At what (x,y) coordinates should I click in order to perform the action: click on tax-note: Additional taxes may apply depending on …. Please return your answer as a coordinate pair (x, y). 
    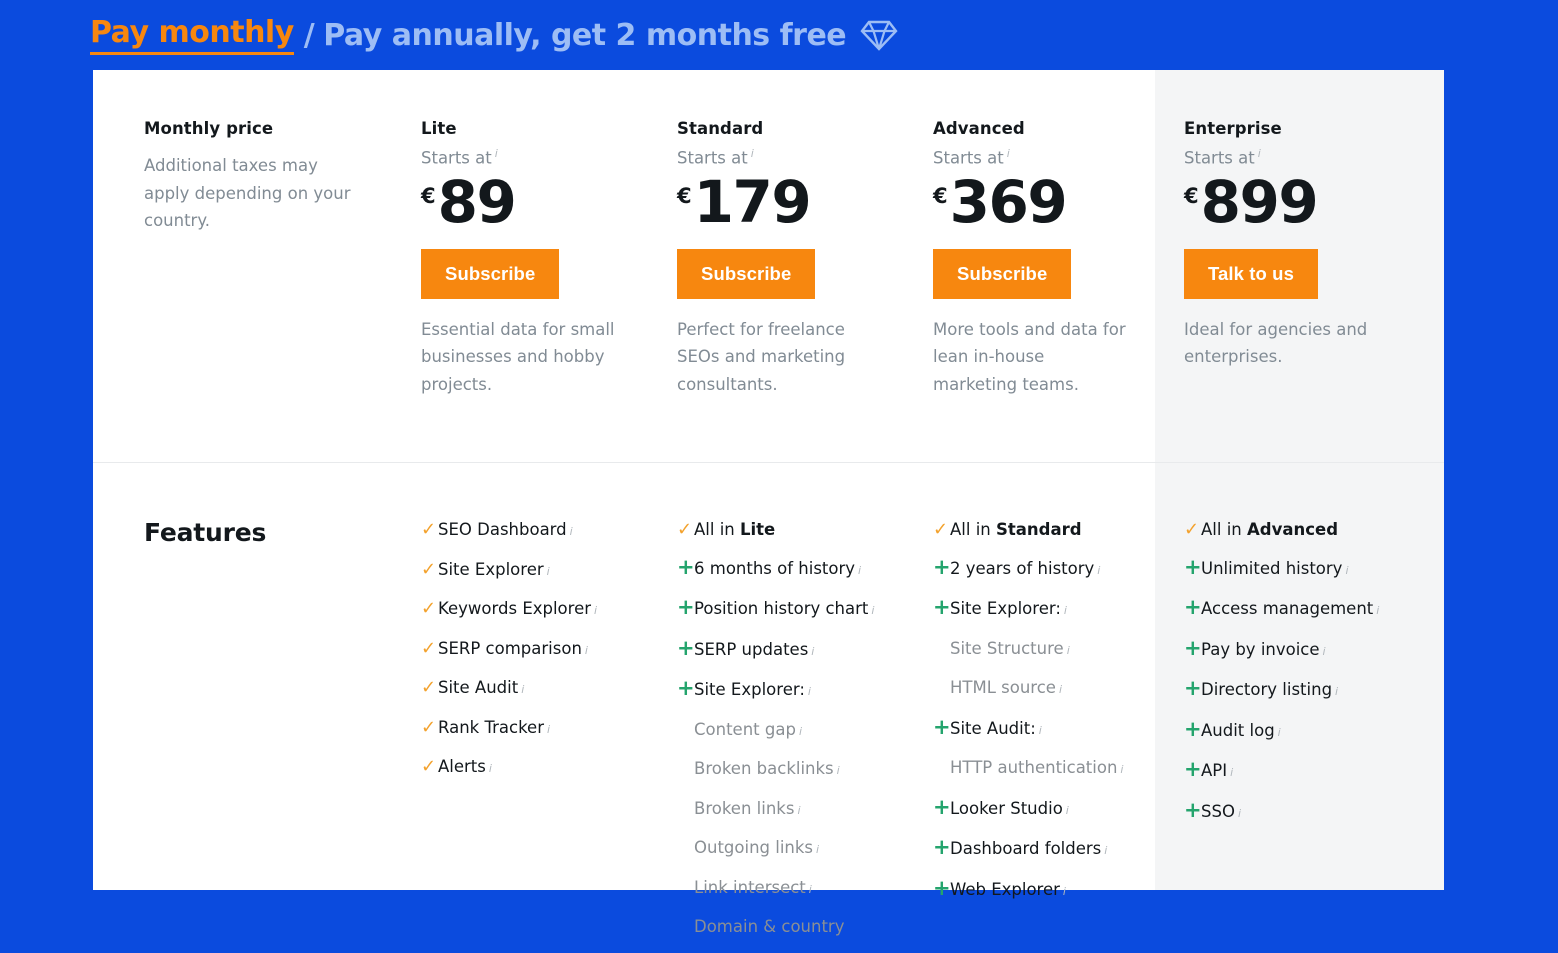
    Looking at the image, I should click on (247, 193).